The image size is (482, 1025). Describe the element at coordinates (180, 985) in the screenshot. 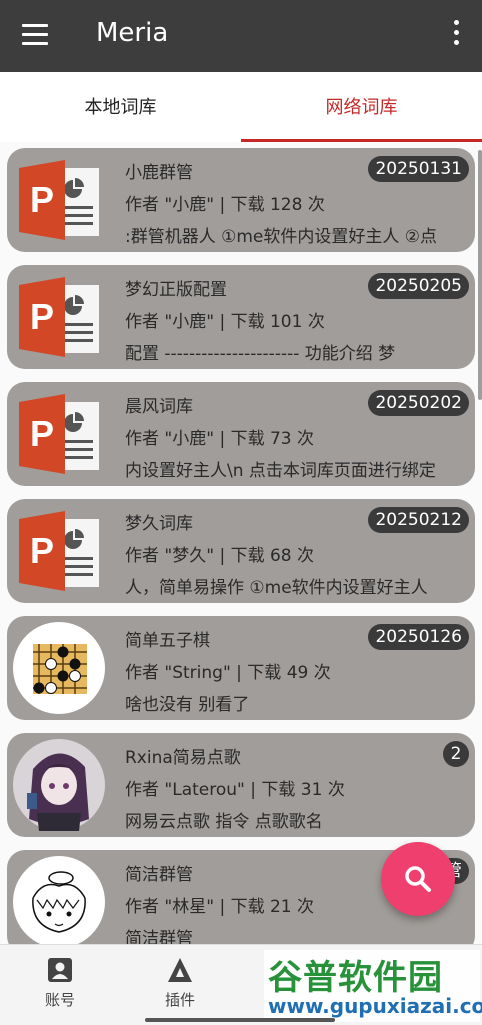

I see `nav-item-plugins: 插件` at that location.